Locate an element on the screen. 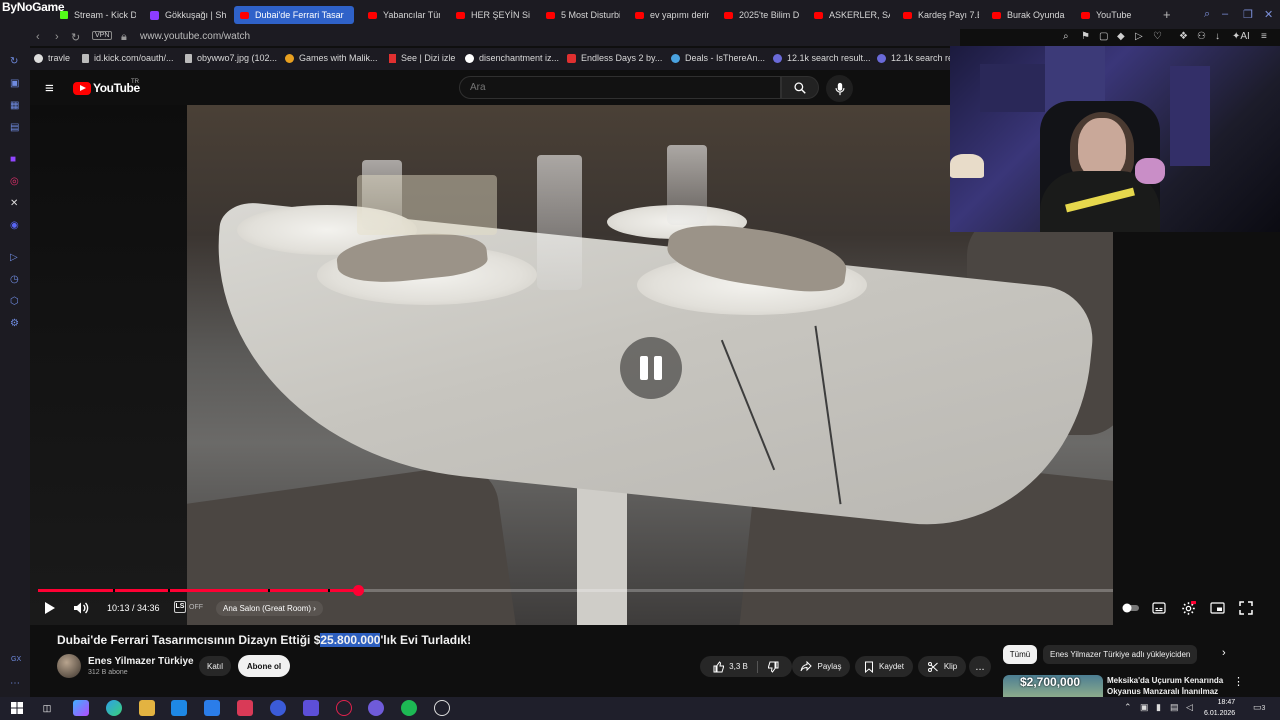 The height and width of the screenshot is (720, 1280). search-button is located at coordinates (800, 87).